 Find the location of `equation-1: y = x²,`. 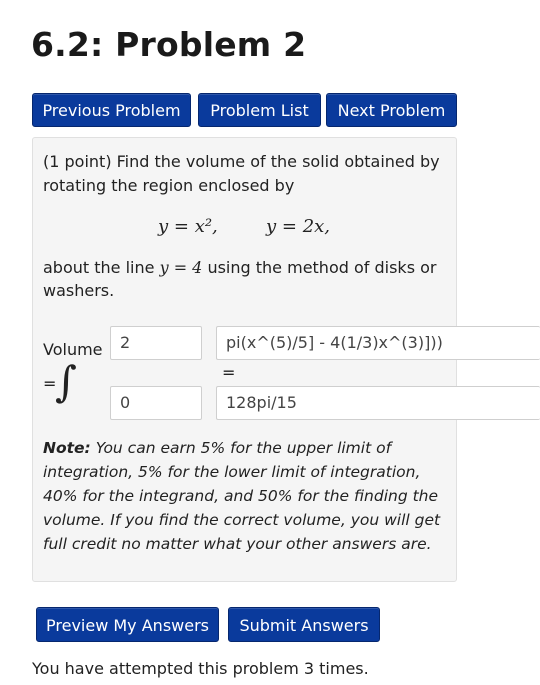

equation-1: y = x², is located at coordinates (188, 226).